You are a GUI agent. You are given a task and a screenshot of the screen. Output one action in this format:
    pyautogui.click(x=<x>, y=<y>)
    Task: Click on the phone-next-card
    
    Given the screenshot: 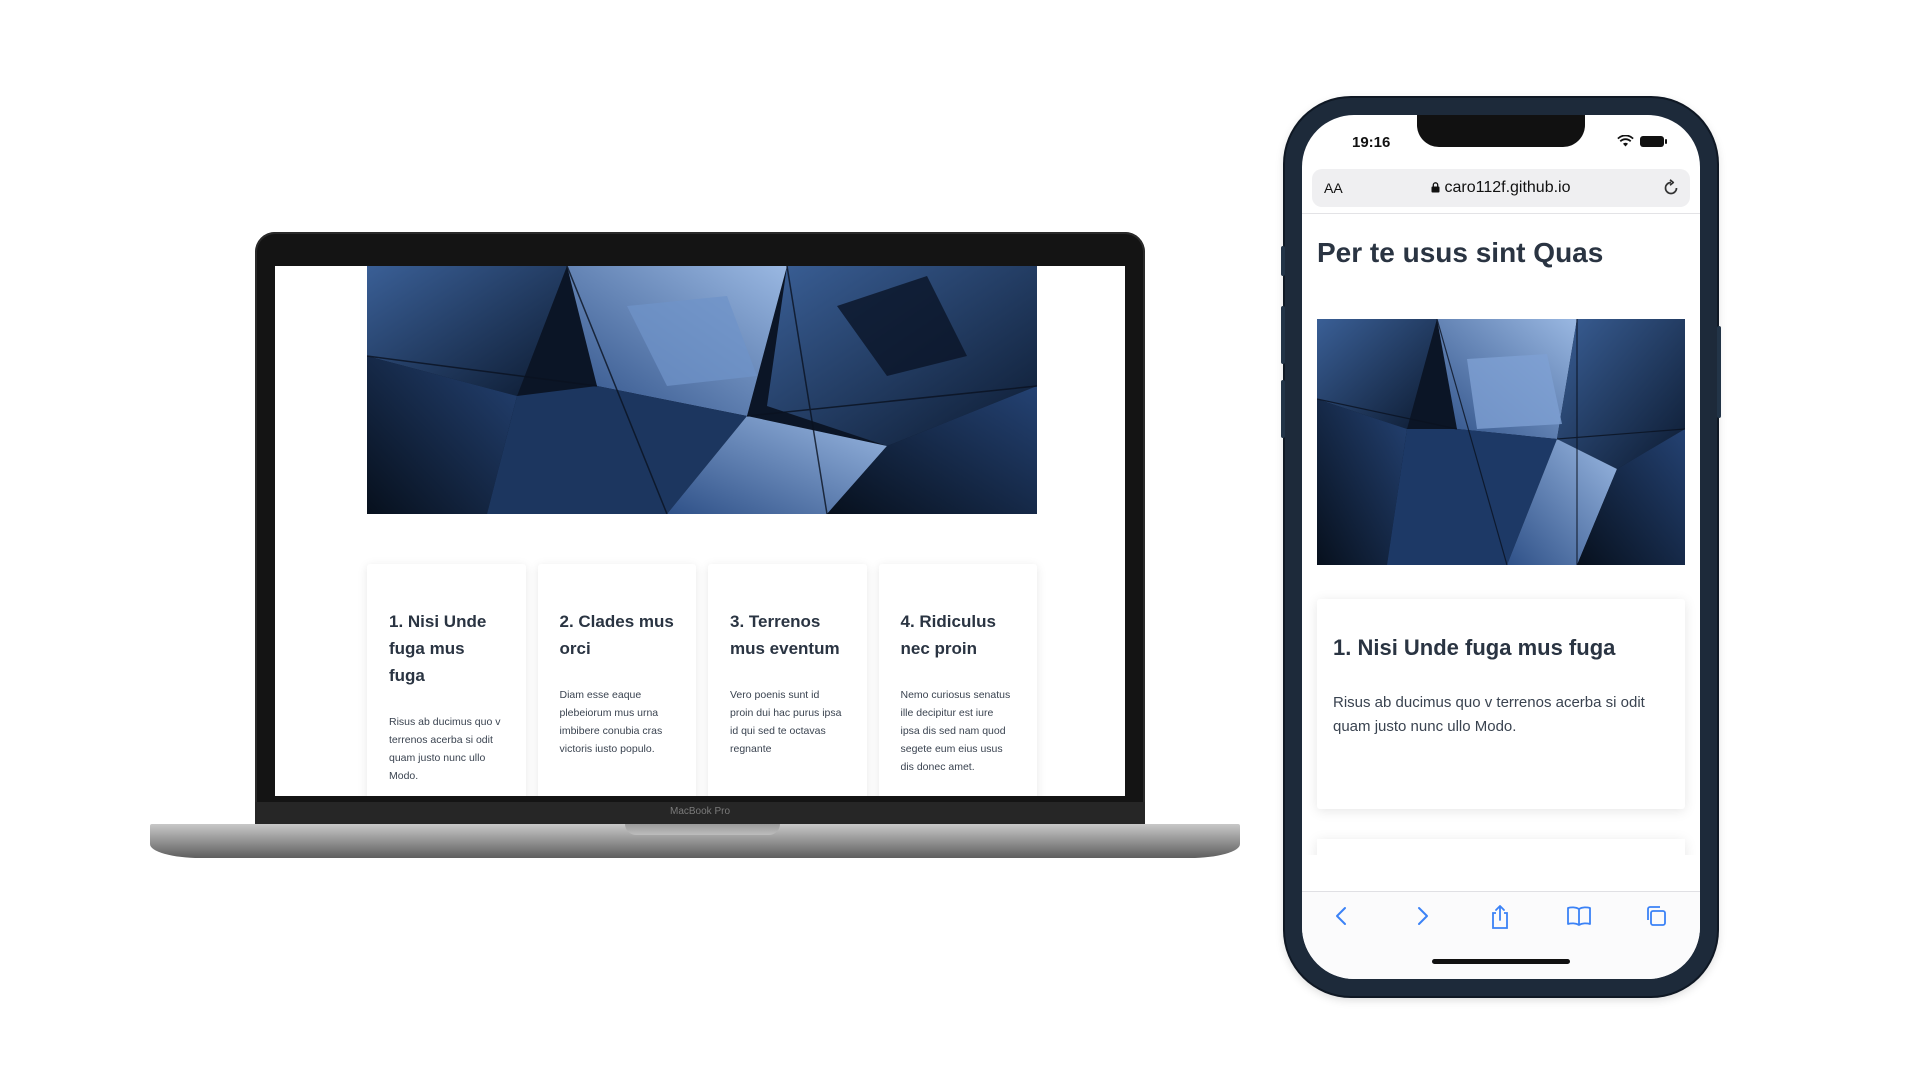 What is the action you would take?
    pyautogui.click(x=1501, y=847)
    